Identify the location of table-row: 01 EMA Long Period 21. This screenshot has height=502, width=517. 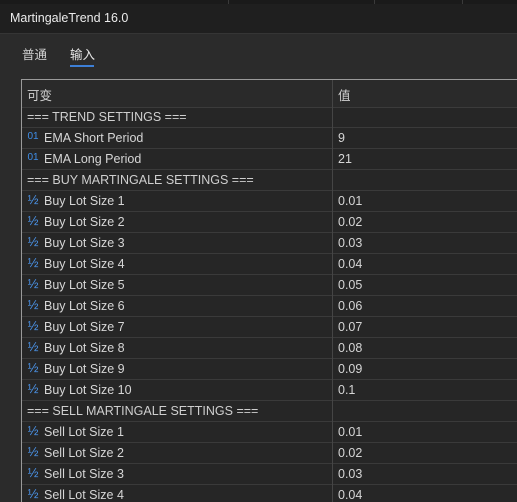
(269, 159).